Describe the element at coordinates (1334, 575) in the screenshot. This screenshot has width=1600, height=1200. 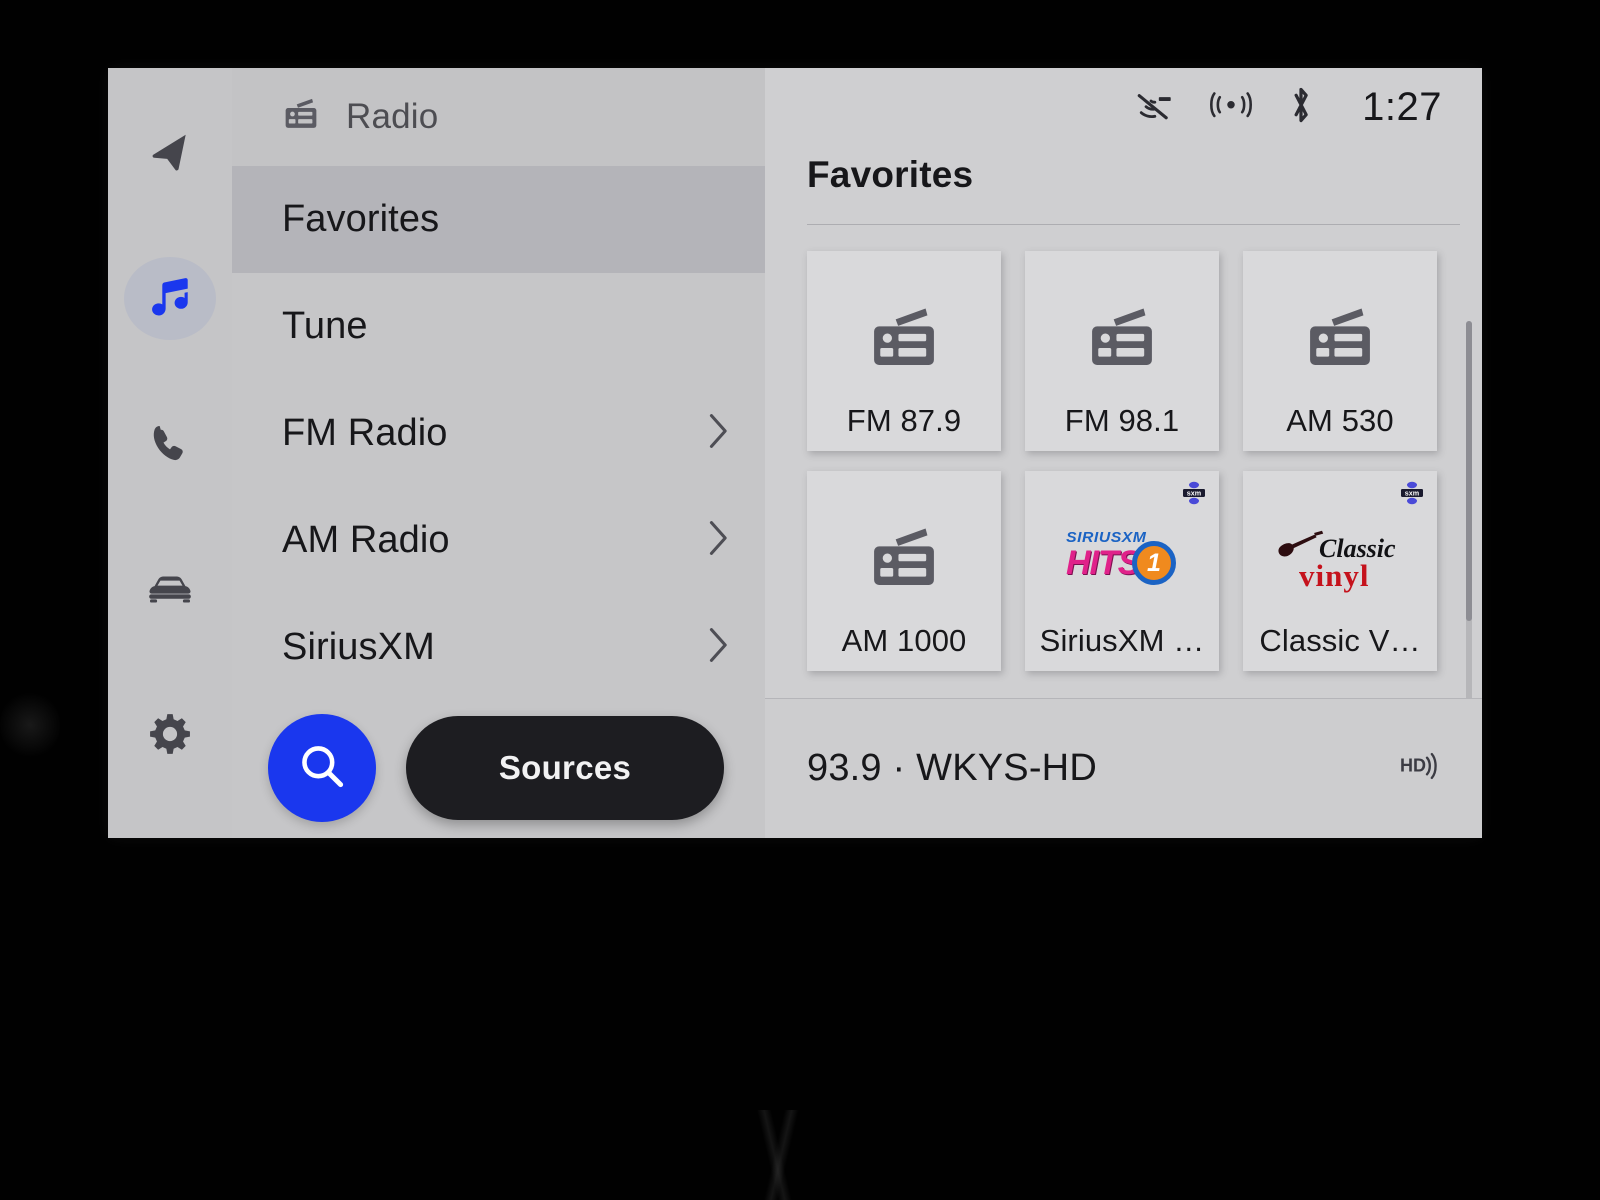
I see `logo-vinyl-text: vinyl` at that location.